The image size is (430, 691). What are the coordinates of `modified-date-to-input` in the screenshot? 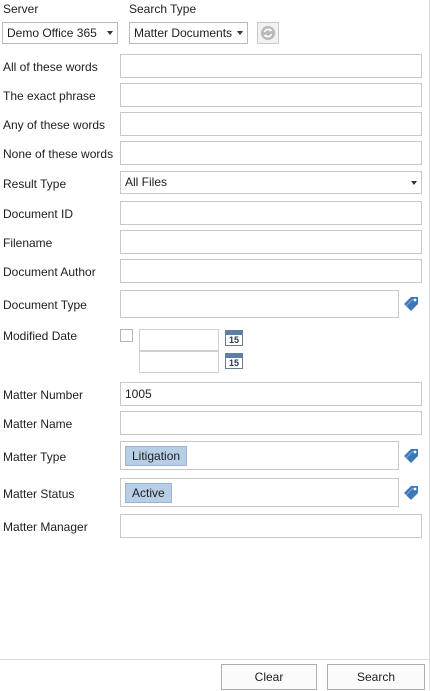 It's located at (179, 362).